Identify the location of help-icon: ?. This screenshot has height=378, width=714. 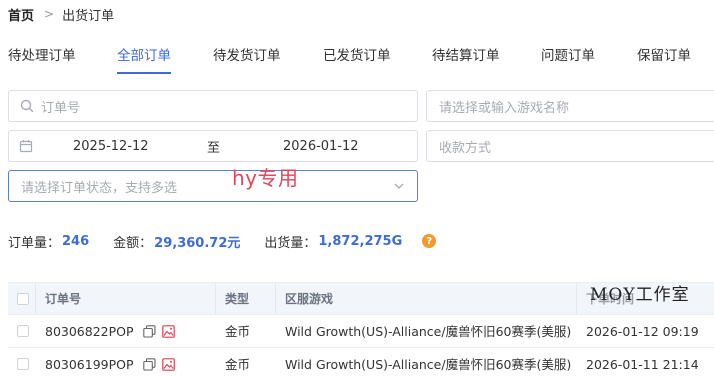
(429, 241).